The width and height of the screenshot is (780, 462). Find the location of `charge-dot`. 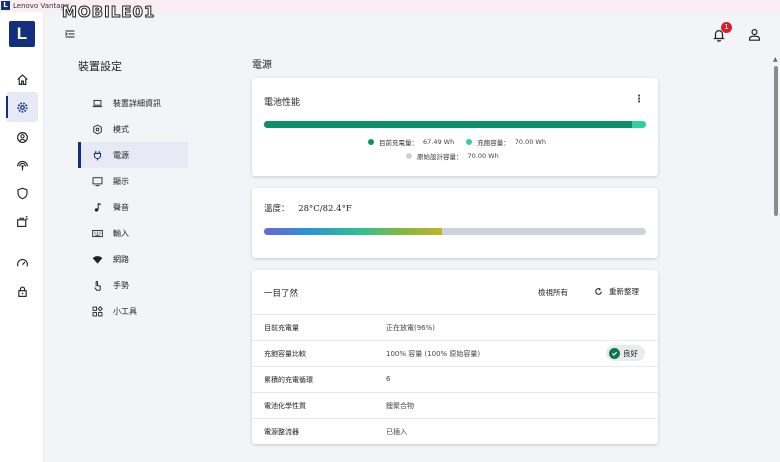

charge-dot is located at coordinates (371, 142).